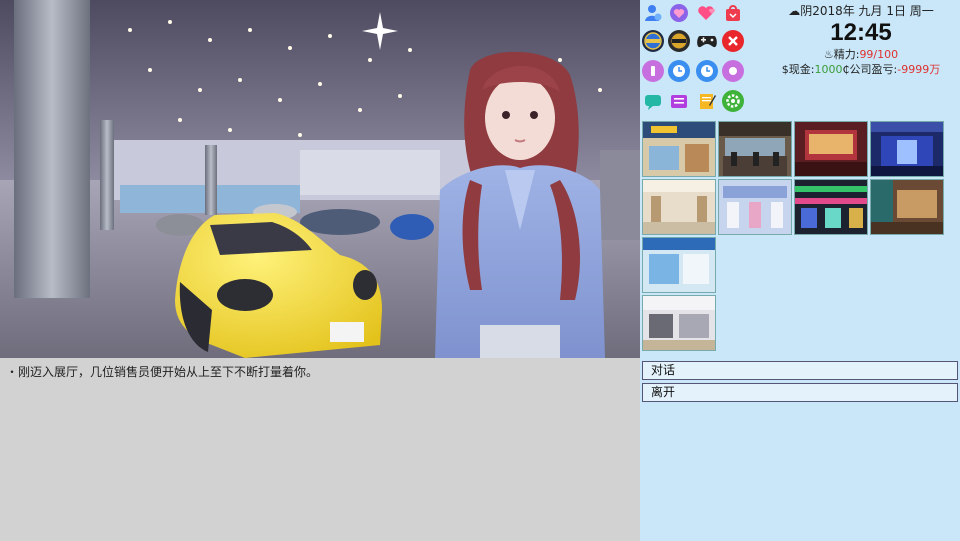 This screenshot has width=960, height=541. What do you see at coordinates (733, 13) in the screenshot?
I see `bag-icon` at bounding box center [733, 13].